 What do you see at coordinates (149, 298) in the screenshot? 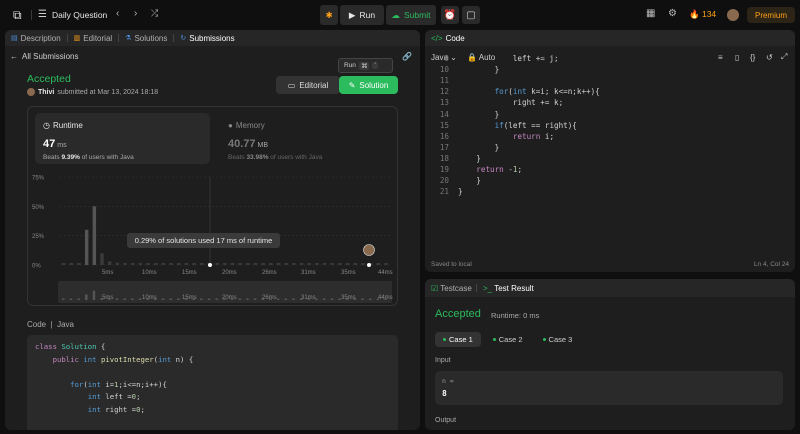
I see `navigator-tick-label: 10ms` at bounding box center [149, 298].